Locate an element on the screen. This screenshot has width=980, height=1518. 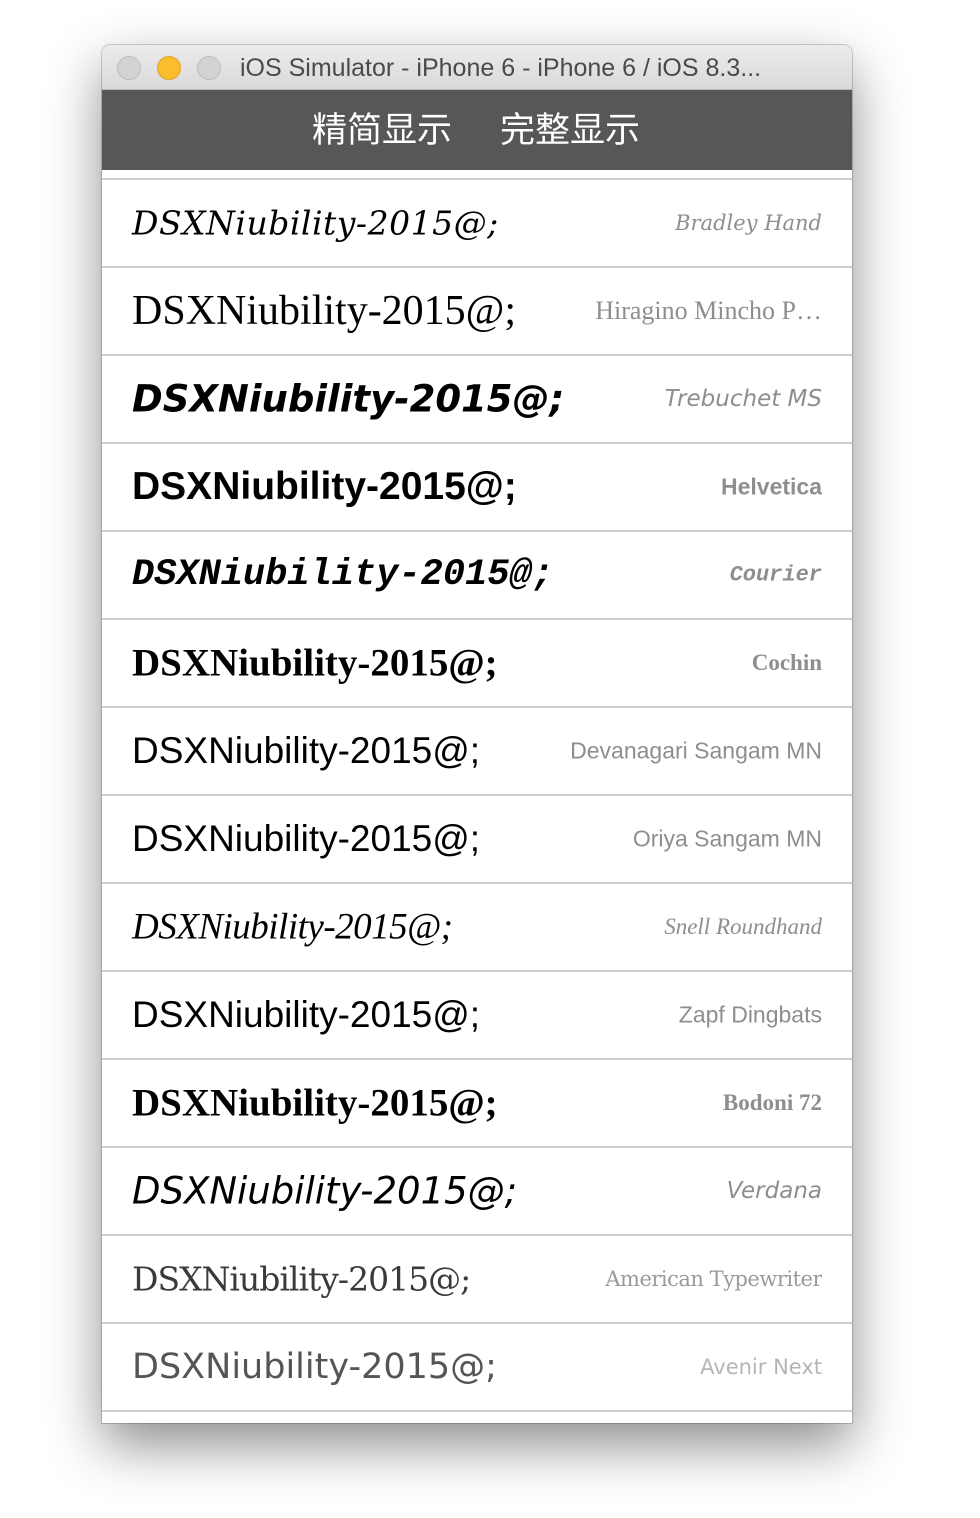
full-display-button: 完整显示 is located at coordinates (570, 130).